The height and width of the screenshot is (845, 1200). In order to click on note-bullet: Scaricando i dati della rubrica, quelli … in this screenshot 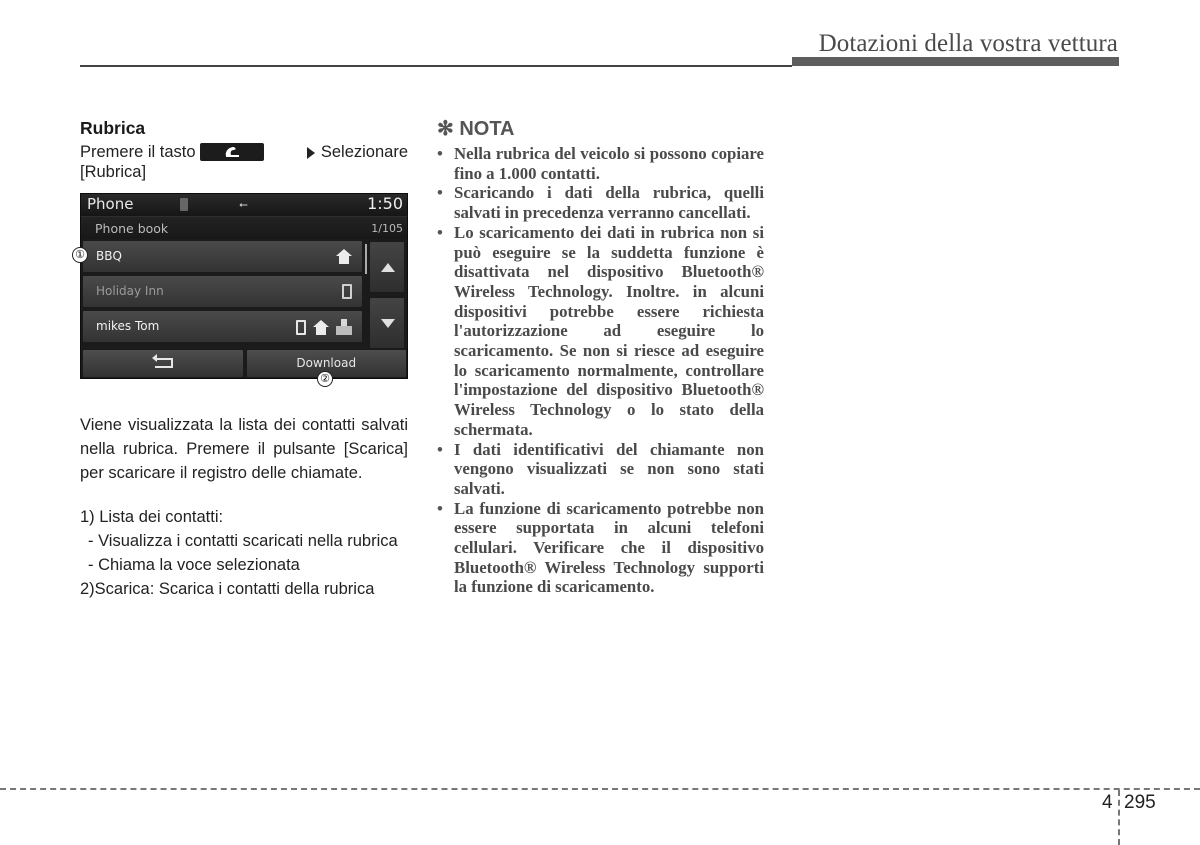, I will do `click(600, 202)`.